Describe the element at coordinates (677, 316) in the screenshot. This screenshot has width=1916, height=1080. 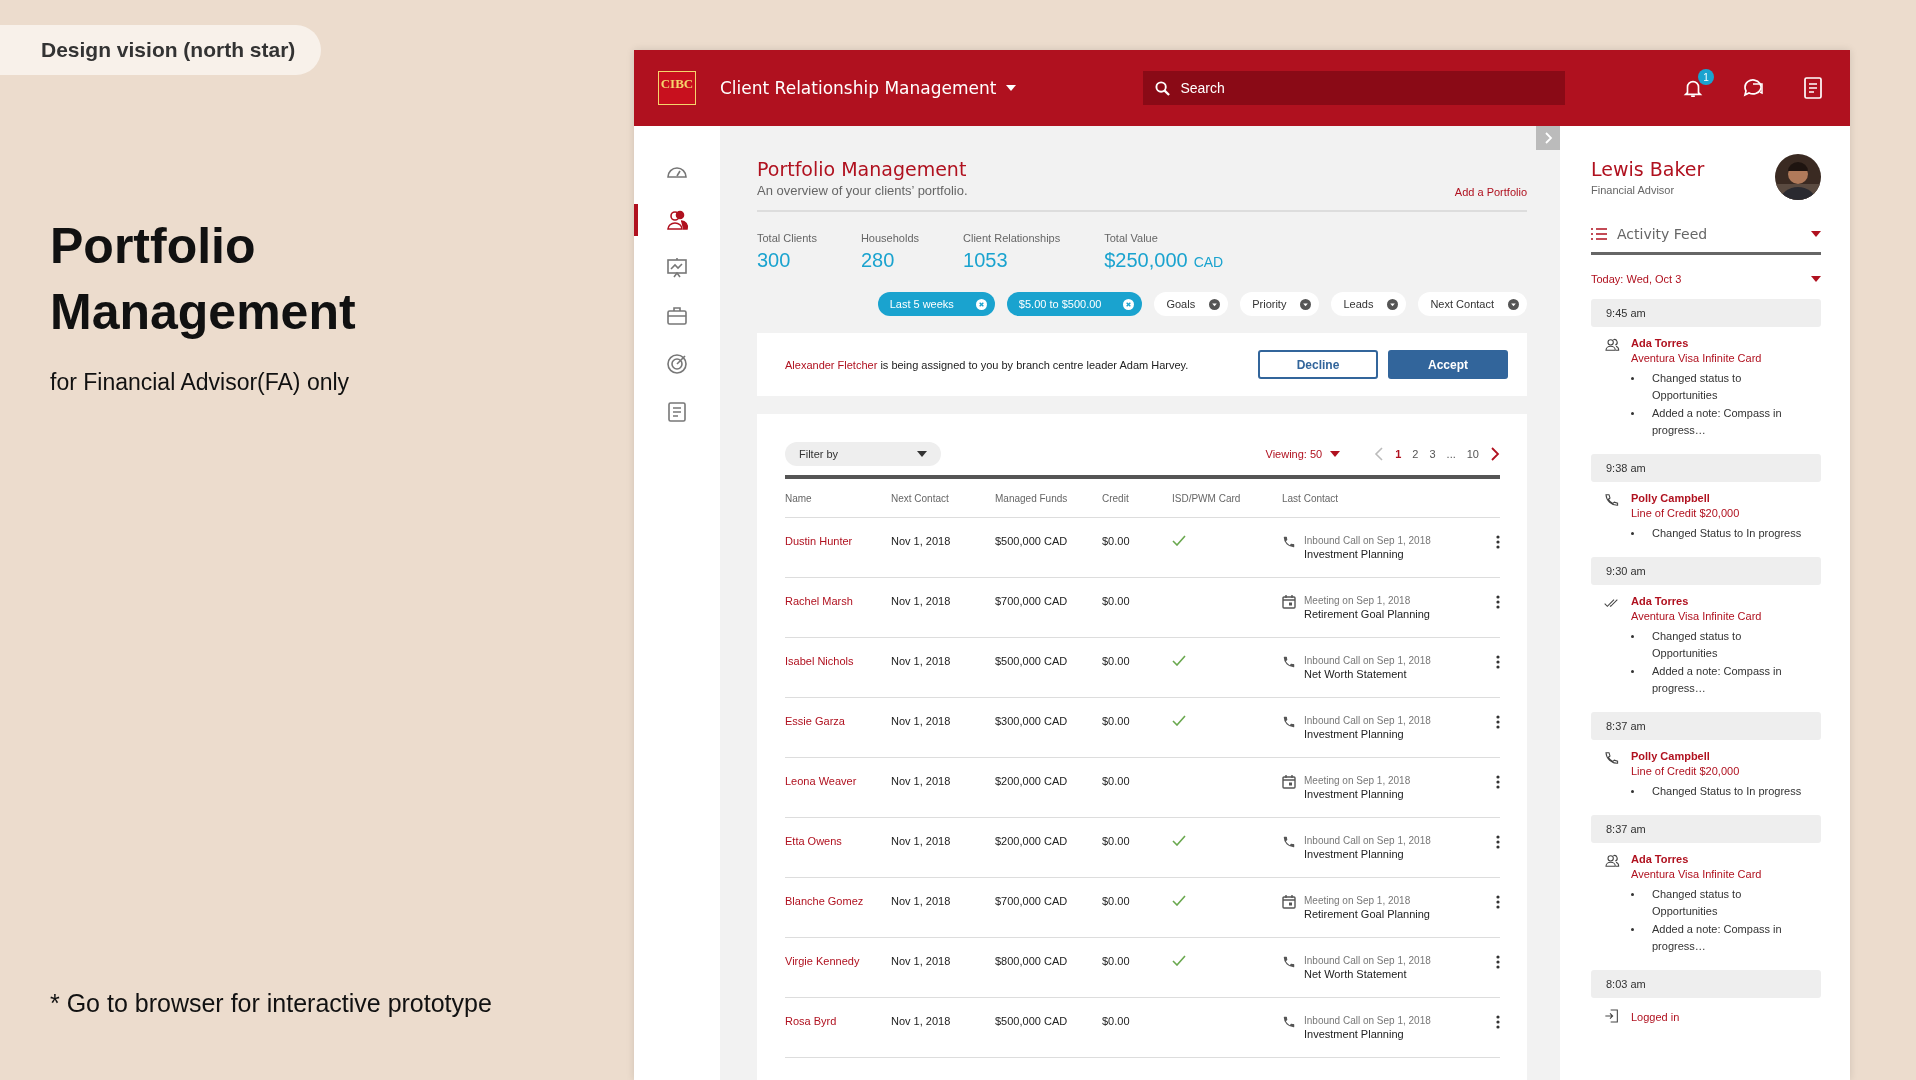
I see `briefcase-icon` at that location.